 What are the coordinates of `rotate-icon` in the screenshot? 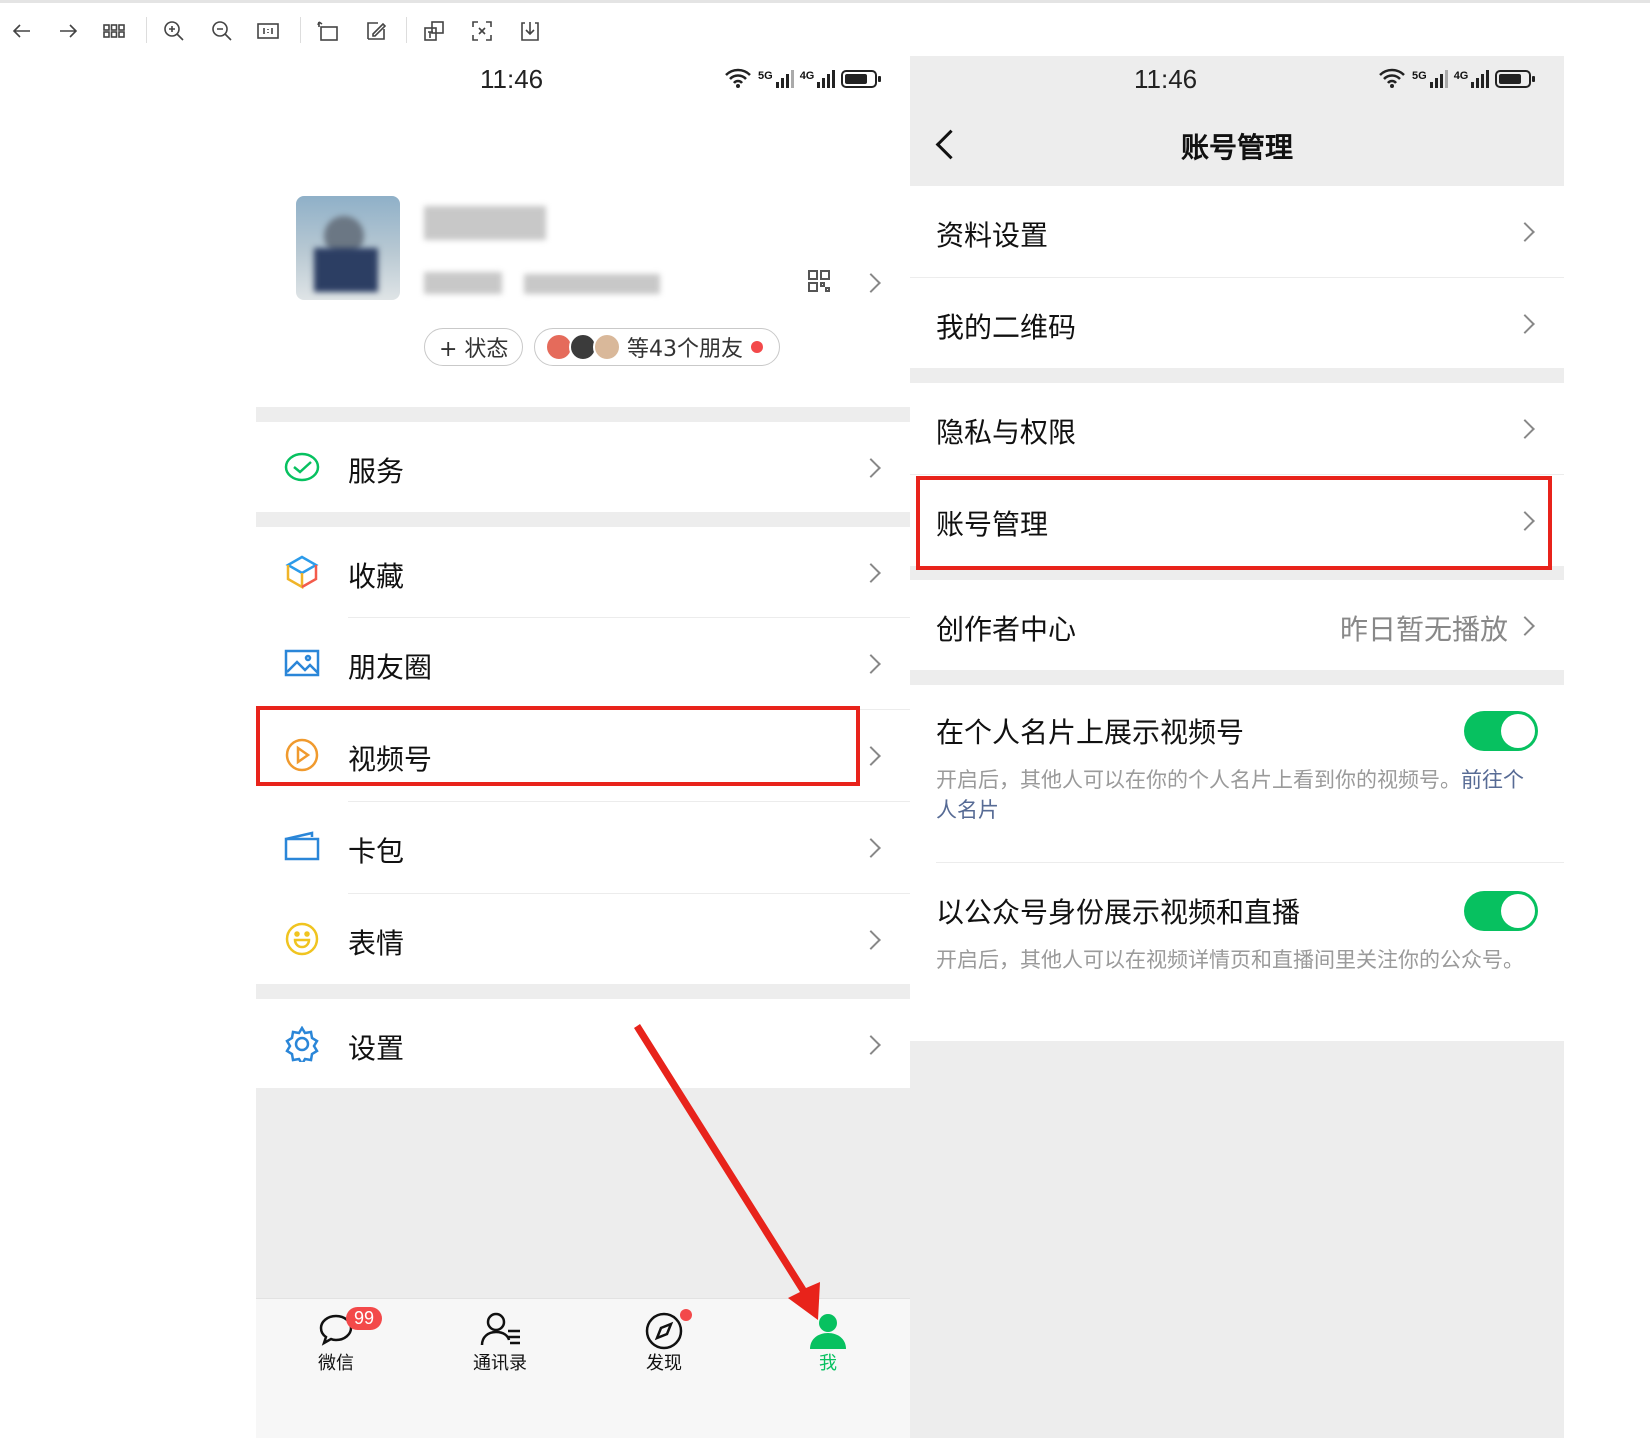 It's located at (328, 31).